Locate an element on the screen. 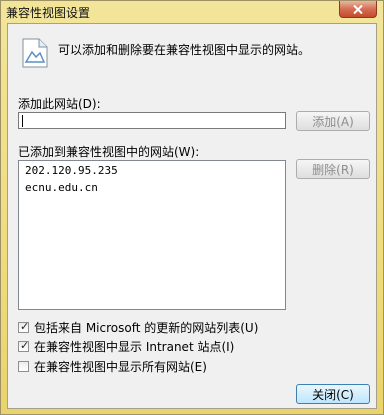  title-bar: 兼容性视图设置 is located at coordinates (192, 12).